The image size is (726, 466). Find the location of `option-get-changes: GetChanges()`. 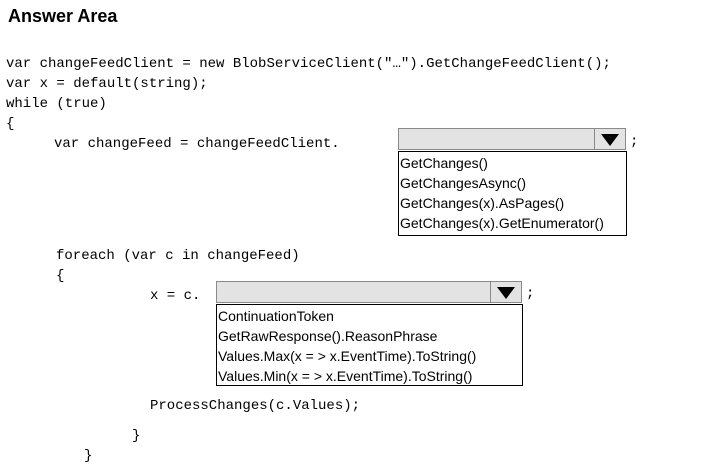

option-get-changes: GetChanges() is located at coordinates (513, 163).